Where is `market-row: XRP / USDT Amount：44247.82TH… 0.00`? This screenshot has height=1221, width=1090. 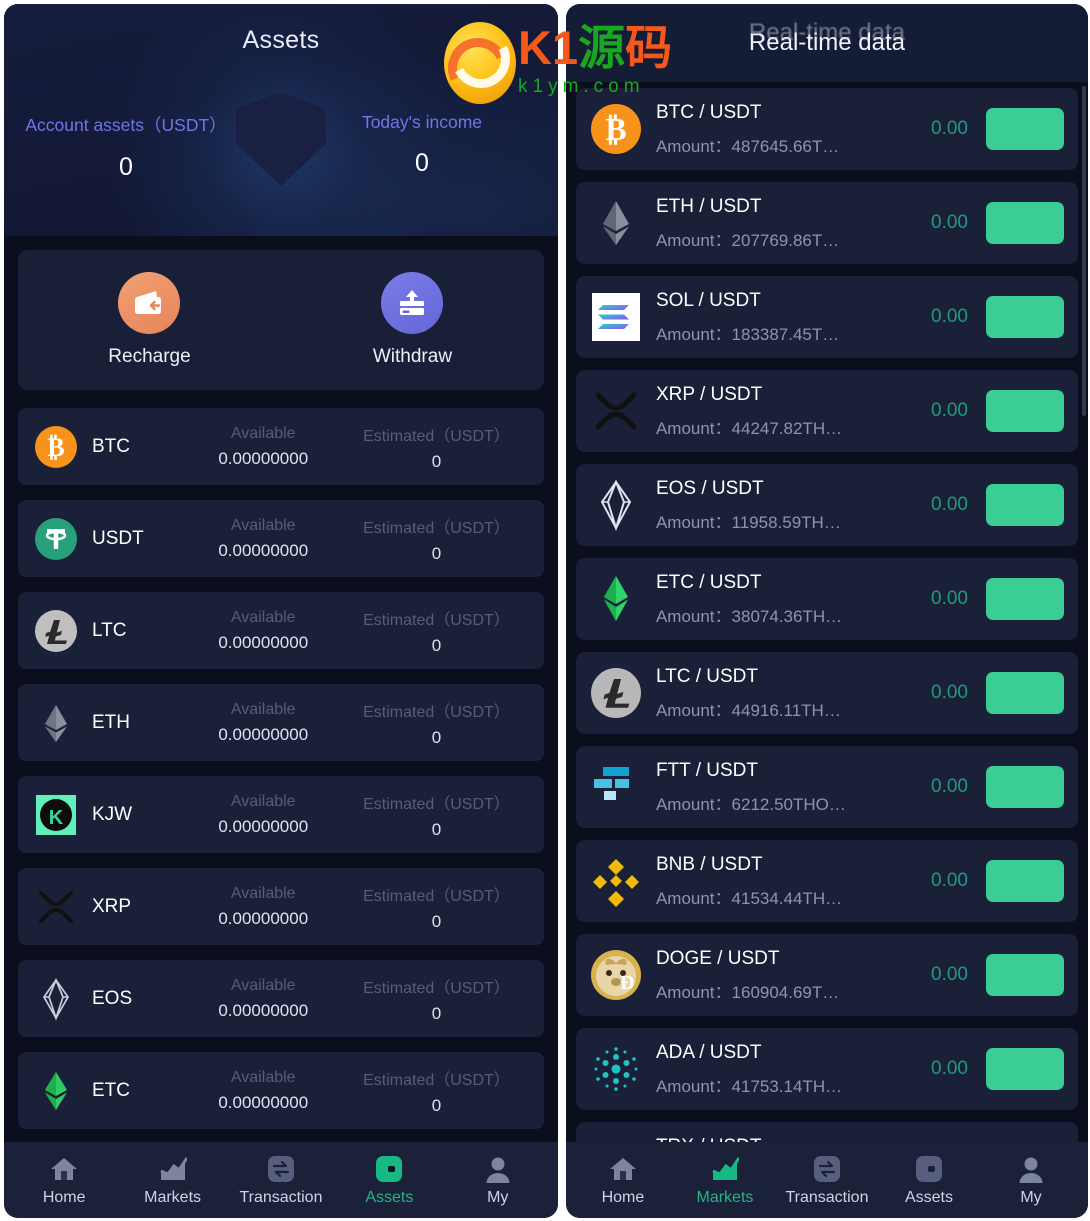
market-row: XRP / USDT Amount：44247.82TH… 0.00 is located at coordinates (826, 411).